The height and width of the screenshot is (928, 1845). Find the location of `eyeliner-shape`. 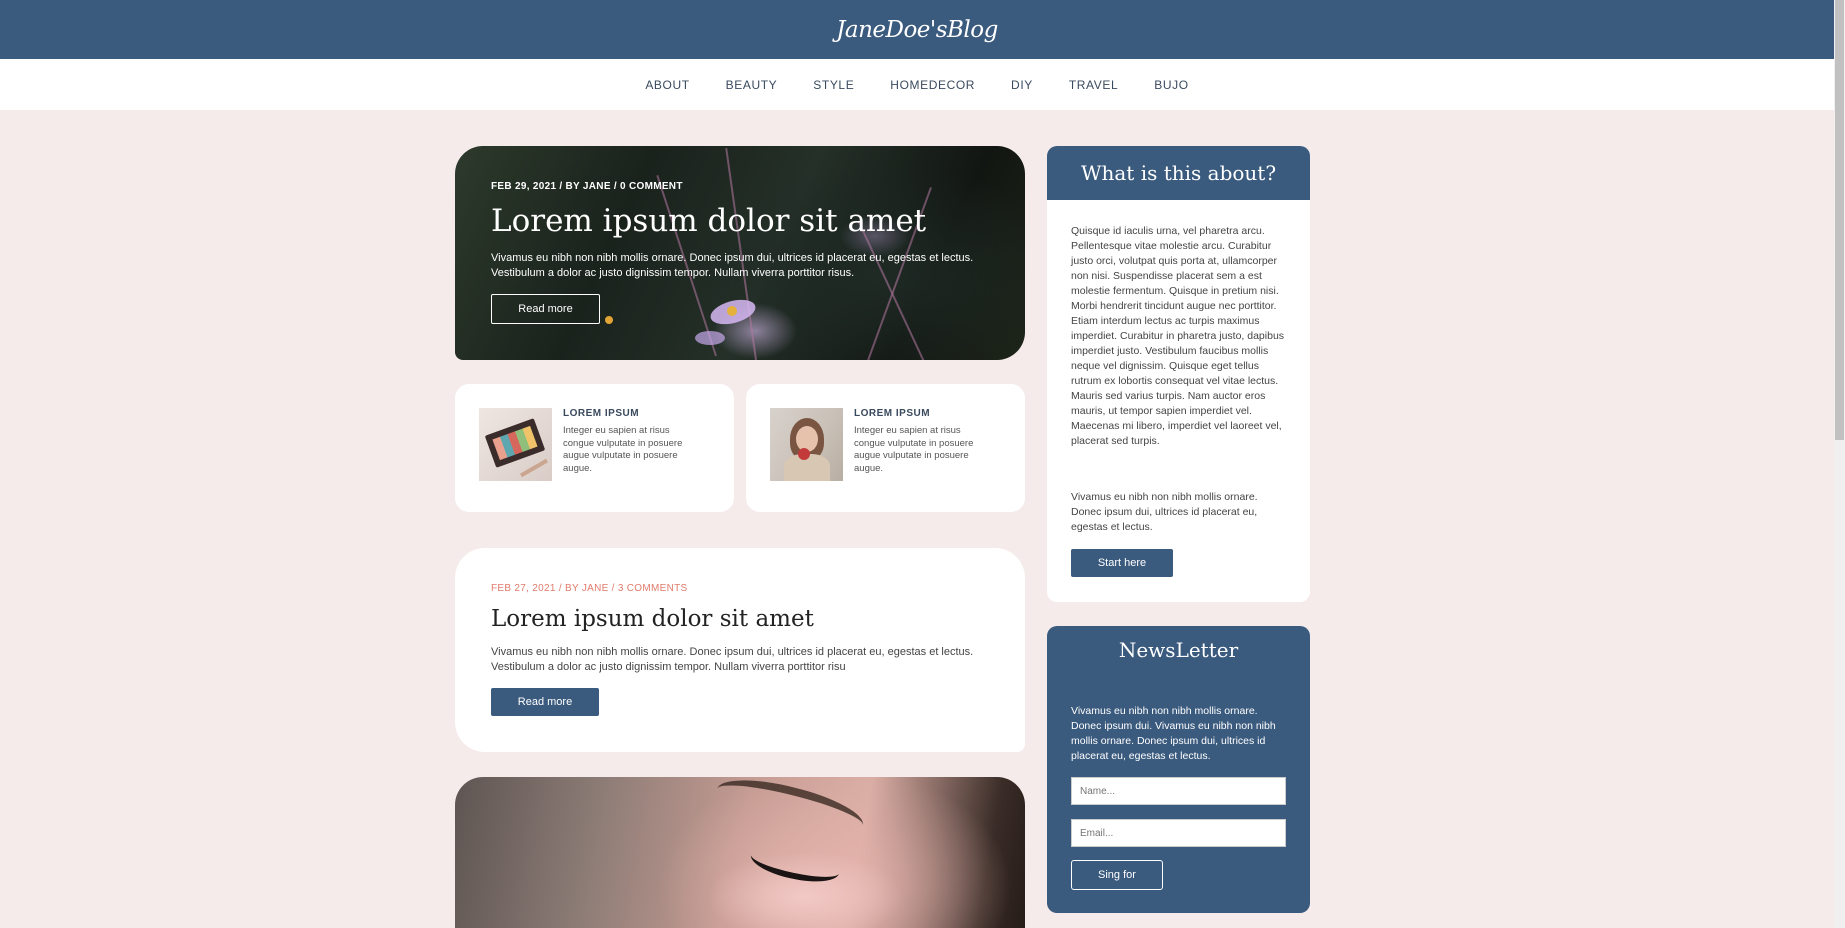

eyeliner-shape is located at coordinates (795, 864).